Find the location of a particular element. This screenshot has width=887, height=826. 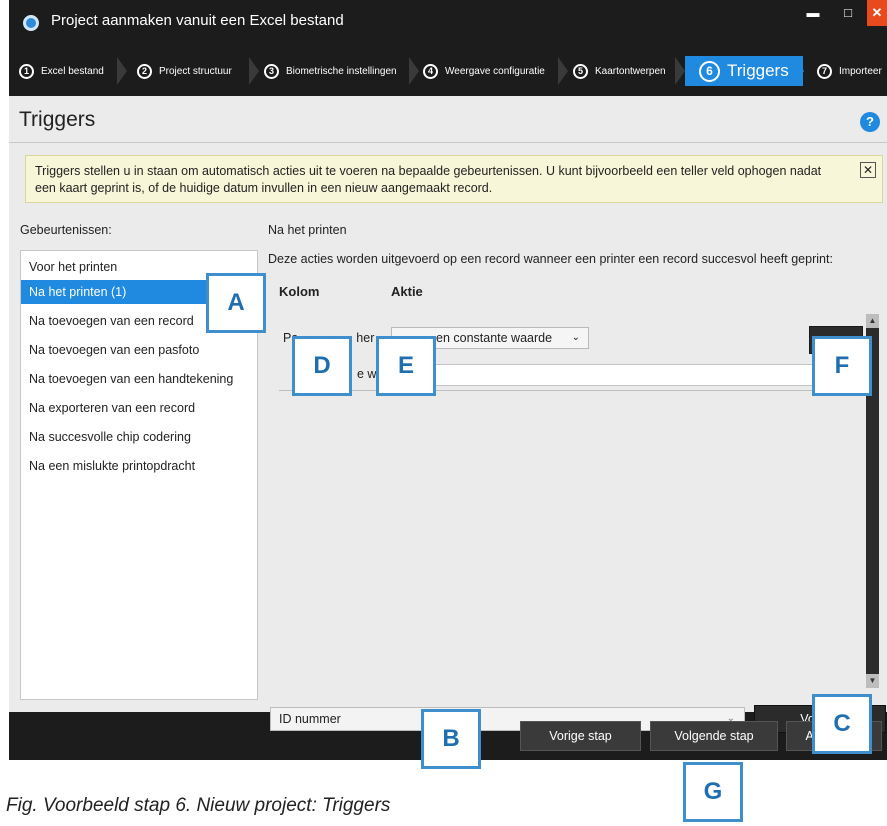

callout-b: B is located at coordinates (451, 739).